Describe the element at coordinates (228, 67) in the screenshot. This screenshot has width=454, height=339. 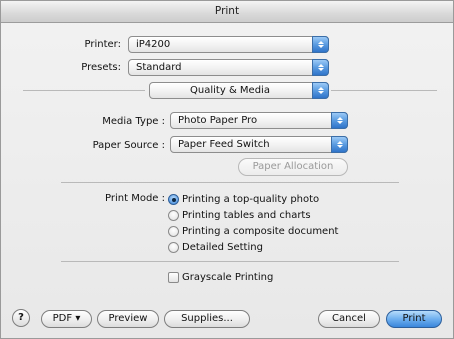
I see `presets-popup: Standard` at that location.